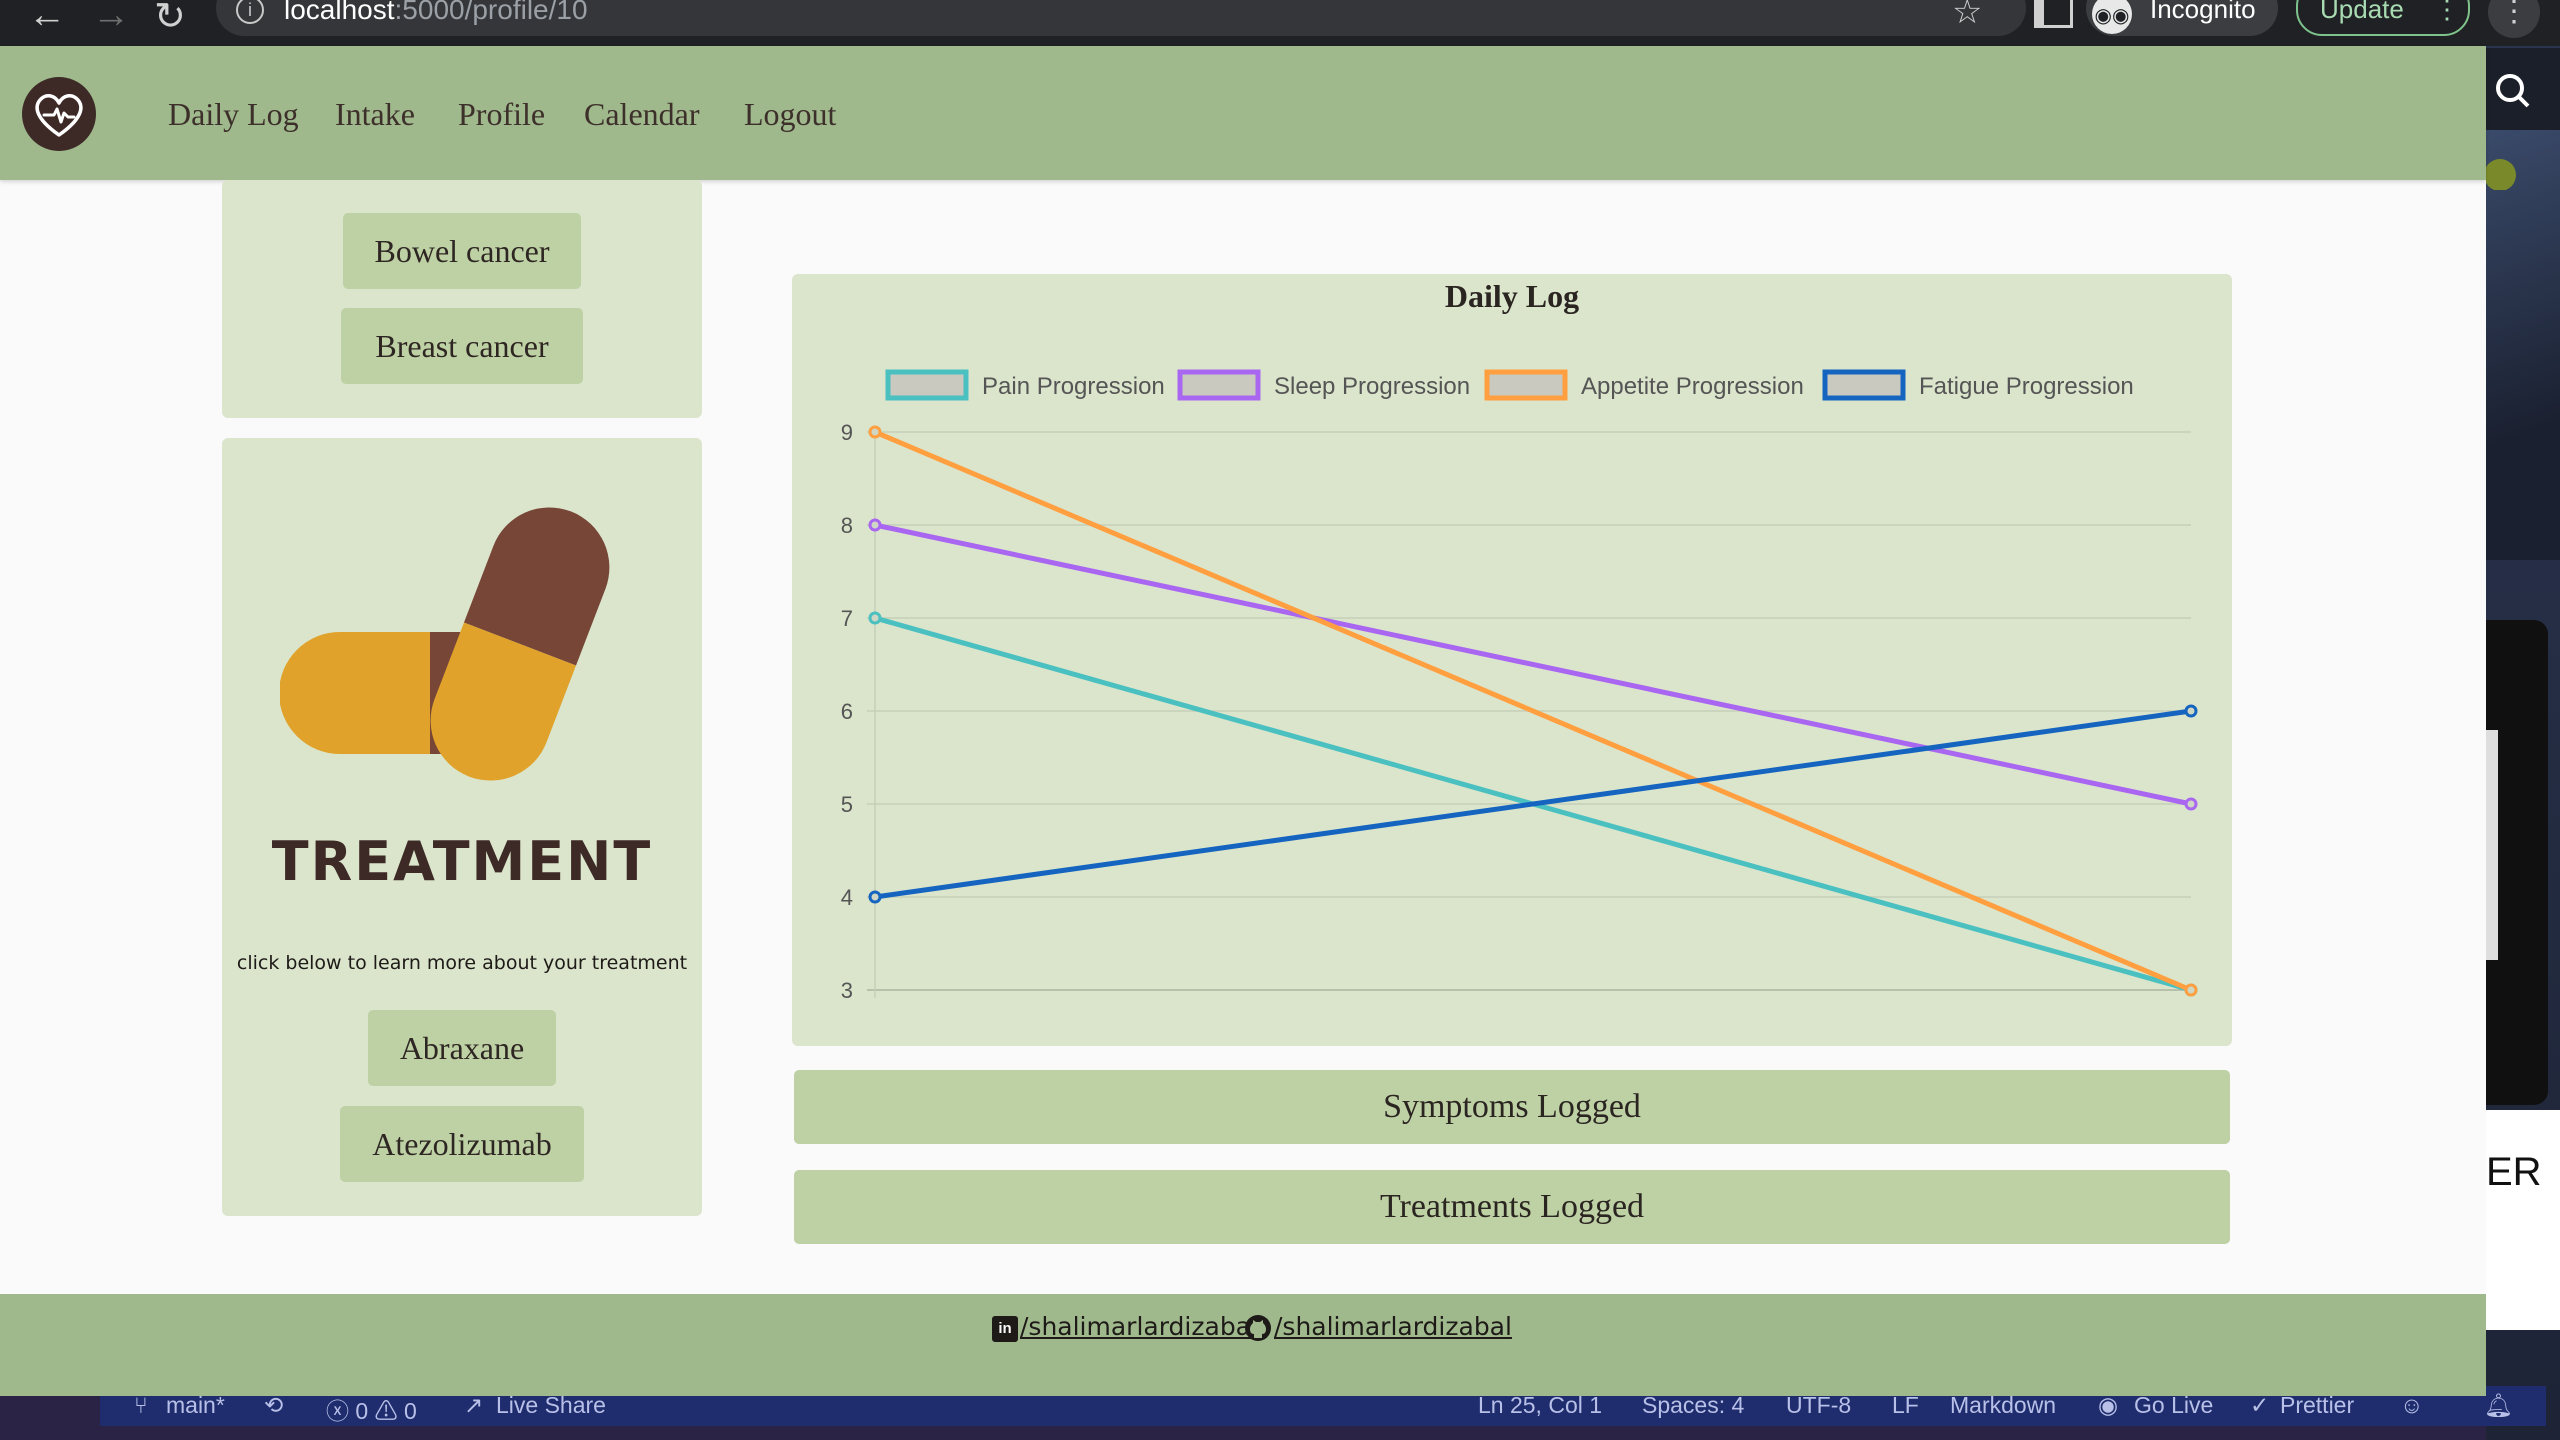 This screenshot has height=1440, width=2560. What do you see at coordinates (1818, 1405) in the screenshot?
I see `status-encoding: UTF-8` at bounding box center [1818, 1405].